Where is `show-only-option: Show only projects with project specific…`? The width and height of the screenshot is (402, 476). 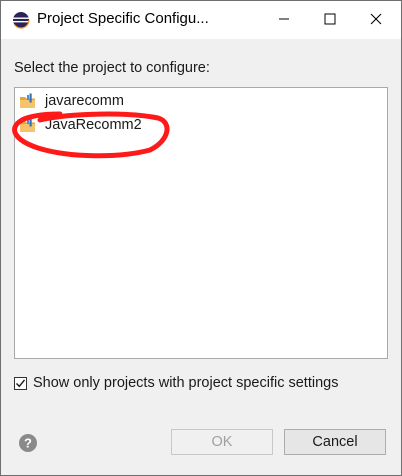
show-only-option: Show only projects with project specific… is located at coordinates (176, 383).